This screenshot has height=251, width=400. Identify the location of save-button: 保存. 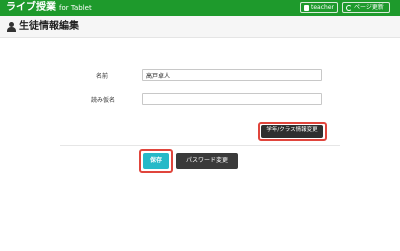
(156, 161).